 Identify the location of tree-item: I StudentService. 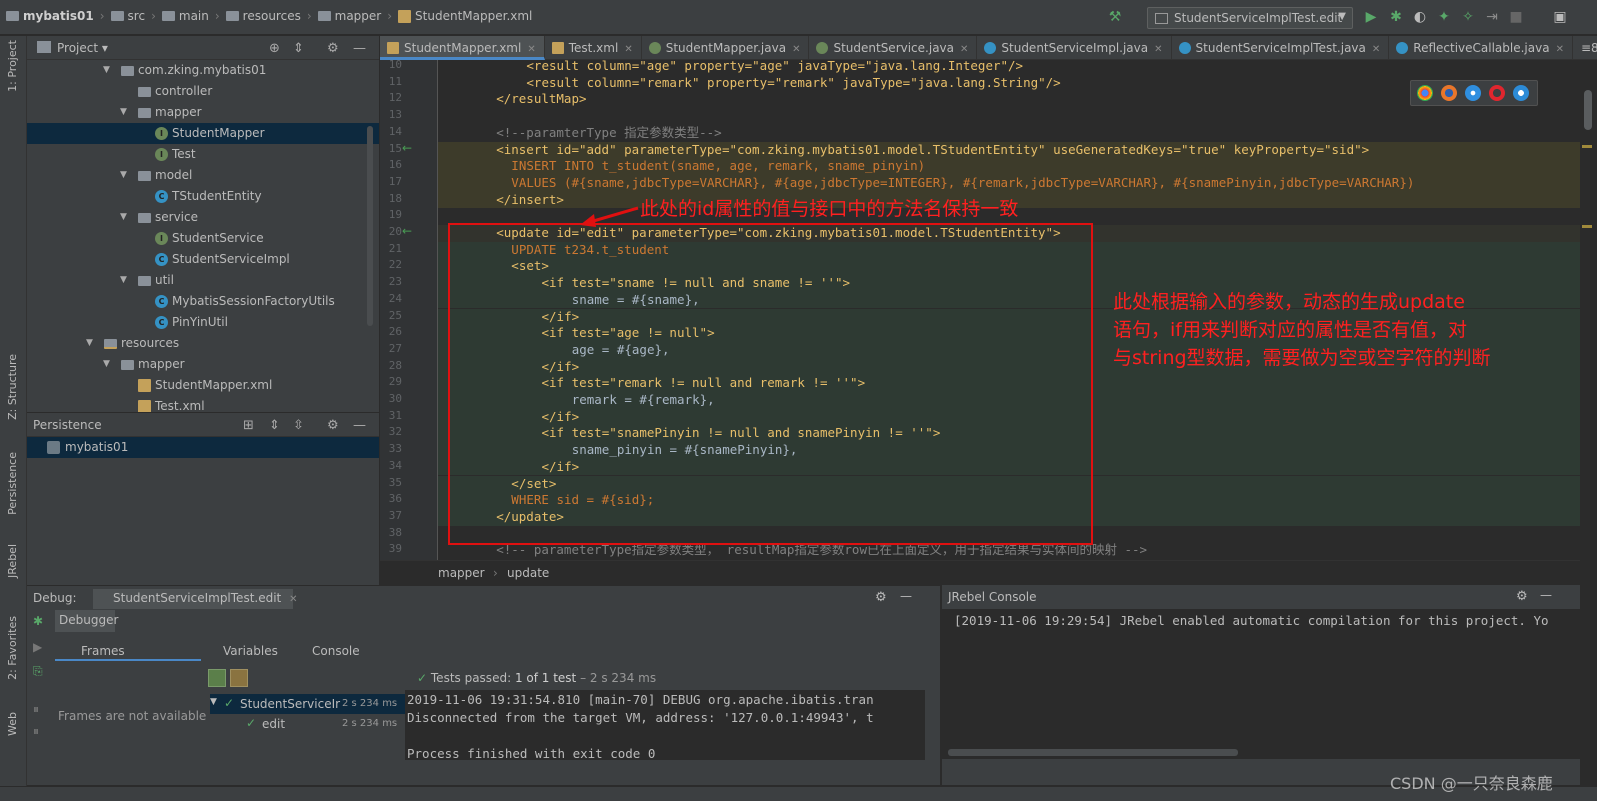
(203, 238).